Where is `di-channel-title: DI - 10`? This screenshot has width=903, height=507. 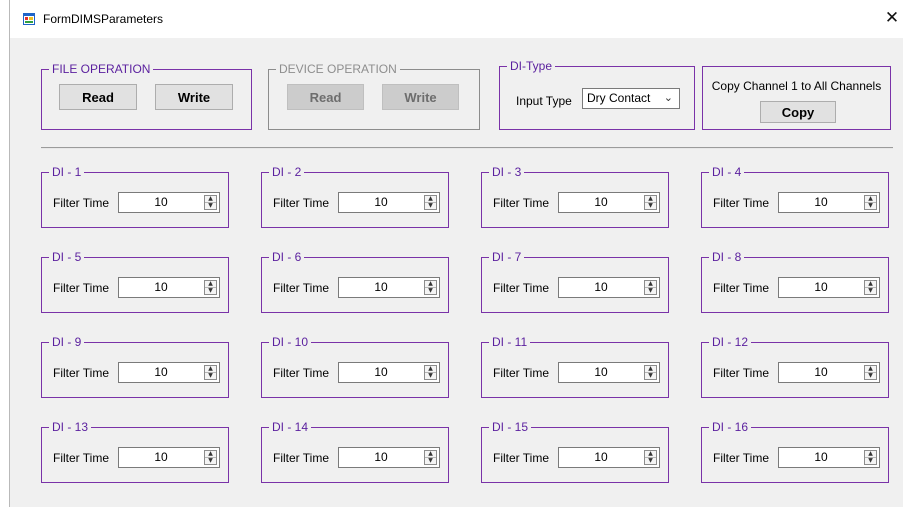 di-channel-title: DI - 10 is located at coordinates (290, 342).